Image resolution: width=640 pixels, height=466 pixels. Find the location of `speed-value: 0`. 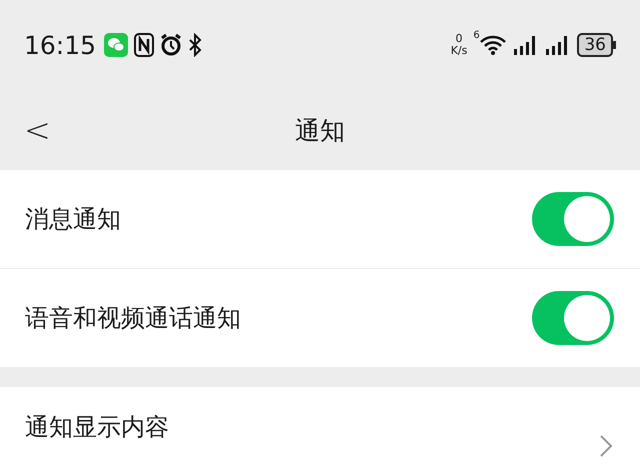

speed-value: 0 is located at coordinates (459, 39).